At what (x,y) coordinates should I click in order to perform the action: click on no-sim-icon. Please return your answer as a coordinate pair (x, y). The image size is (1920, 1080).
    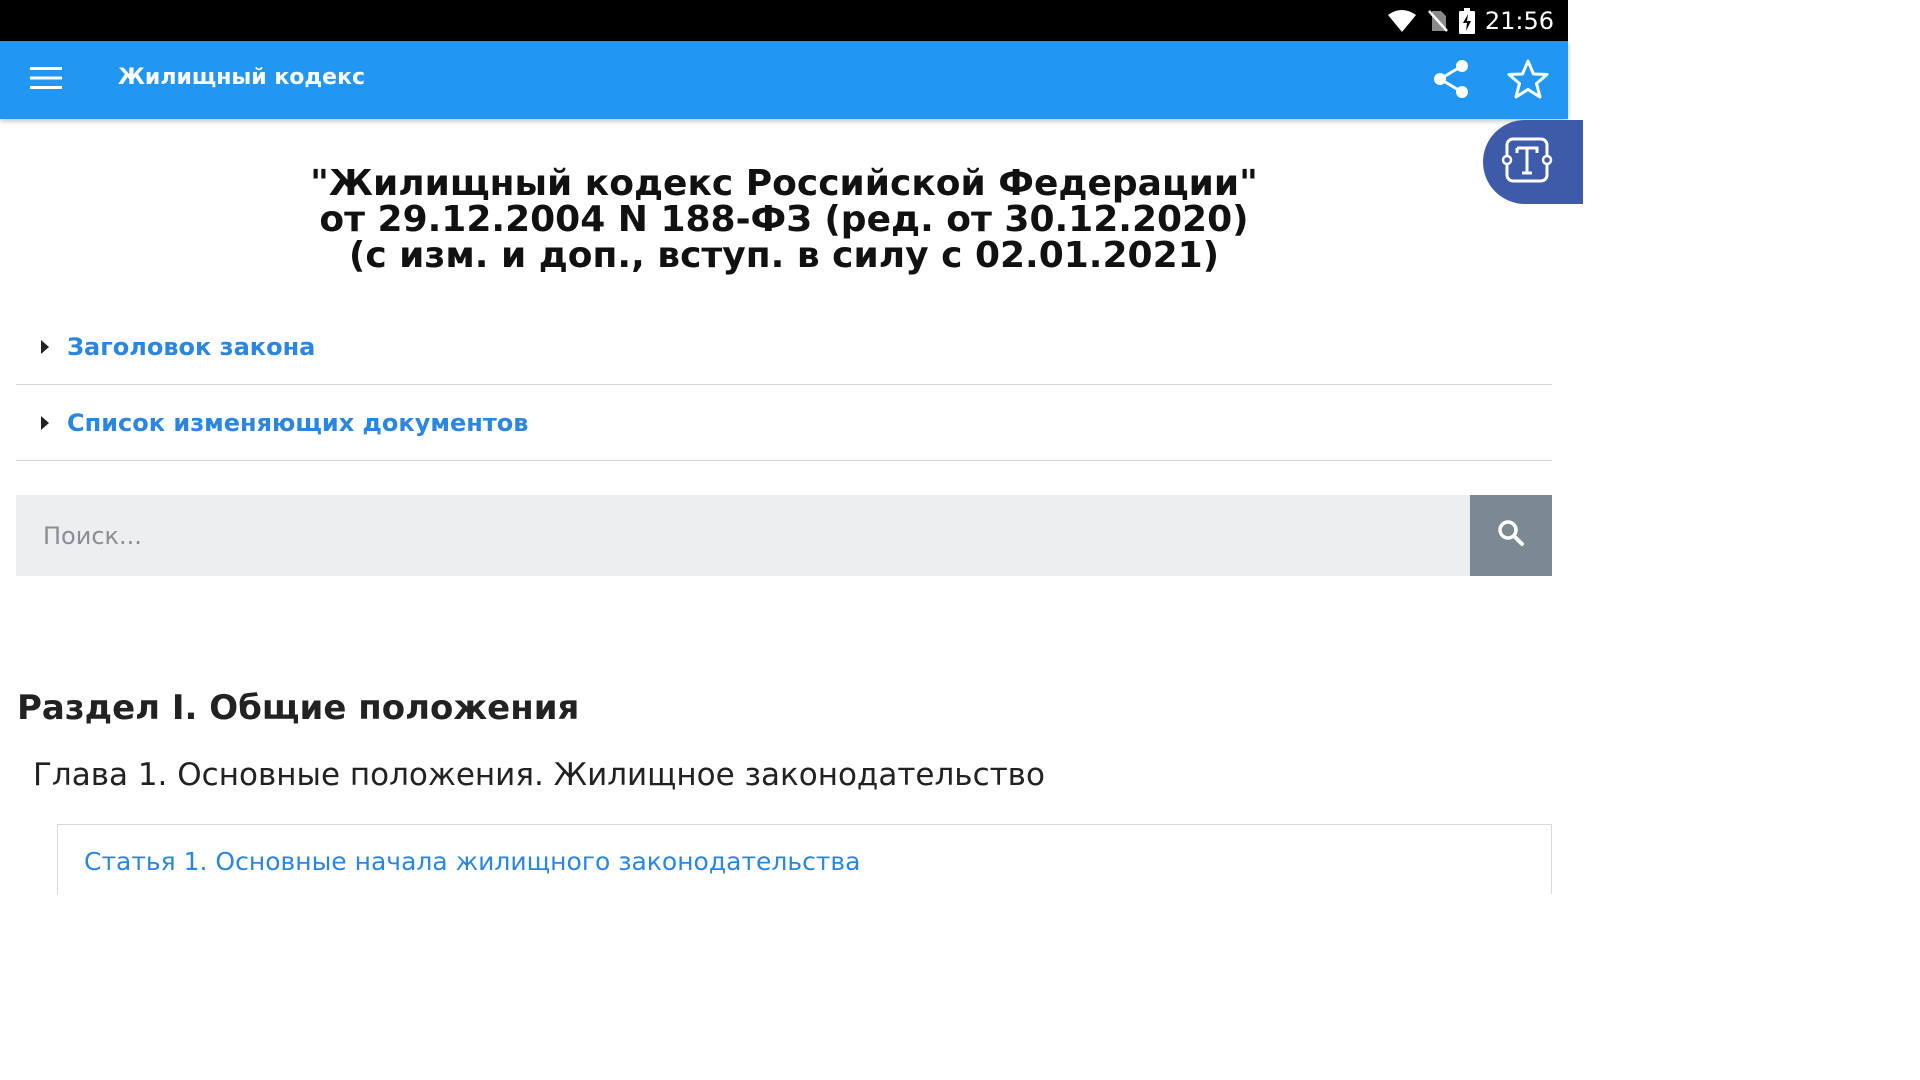
    Looking at the image, I should click on (1438, 21).